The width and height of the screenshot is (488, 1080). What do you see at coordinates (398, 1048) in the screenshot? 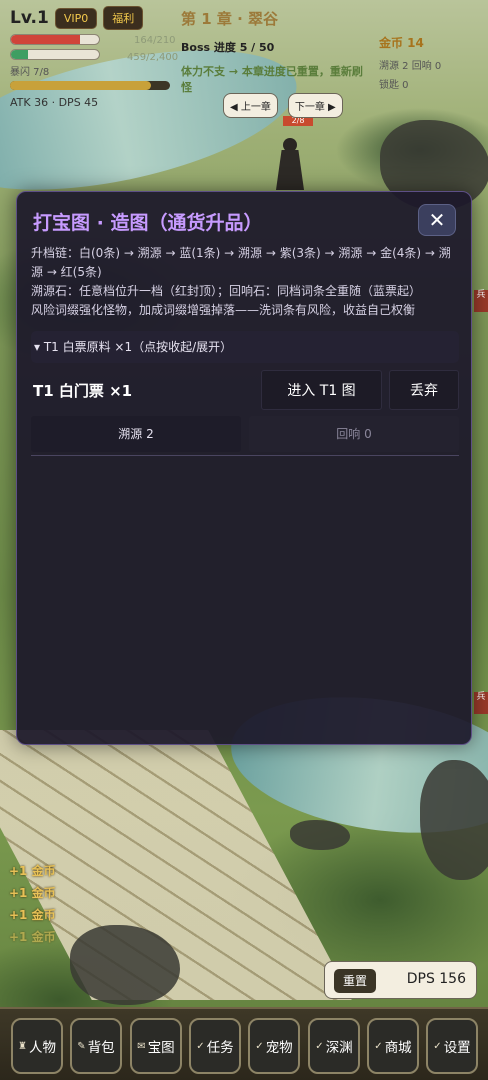
I see `nav-label: 商城` at bounding box center [398, 1048].